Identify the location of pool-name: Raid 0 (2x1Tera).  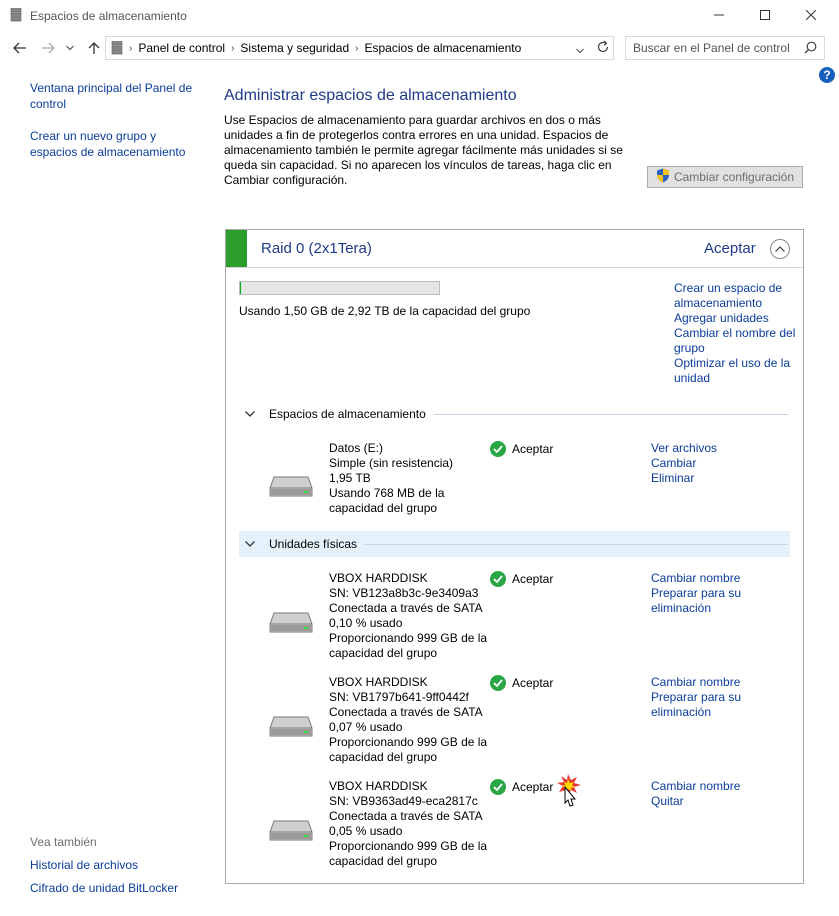
(316, 248).